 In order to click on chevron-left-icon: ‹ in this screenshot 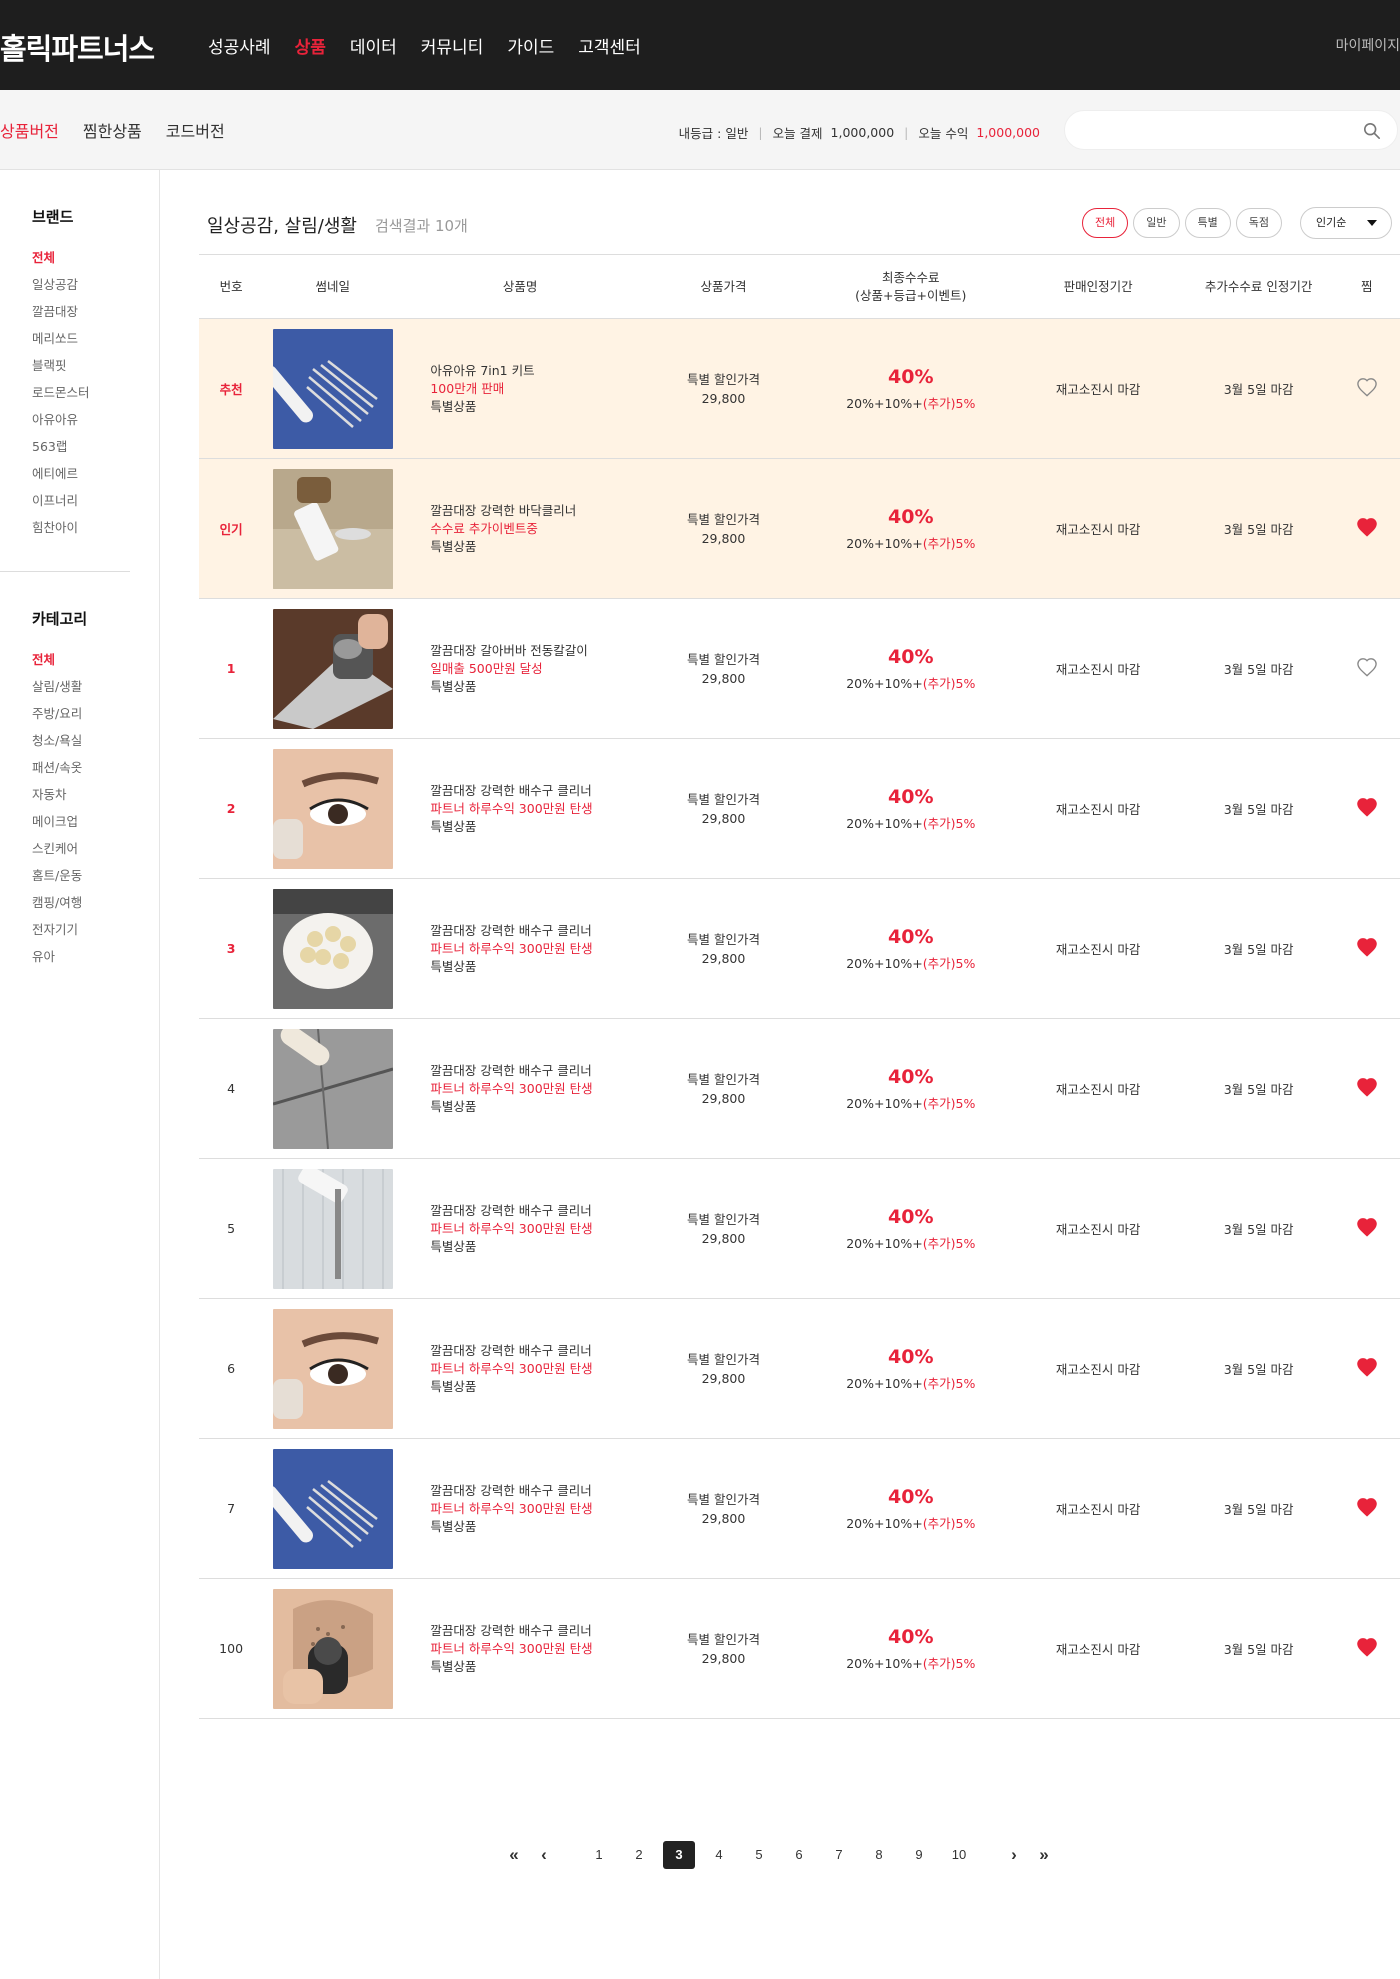, I will do `click(544, 1855)`.